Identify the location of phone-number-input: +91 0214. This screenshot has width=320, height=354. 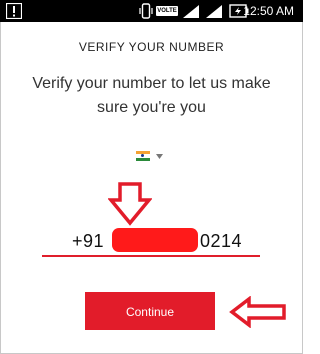
(151, 242).